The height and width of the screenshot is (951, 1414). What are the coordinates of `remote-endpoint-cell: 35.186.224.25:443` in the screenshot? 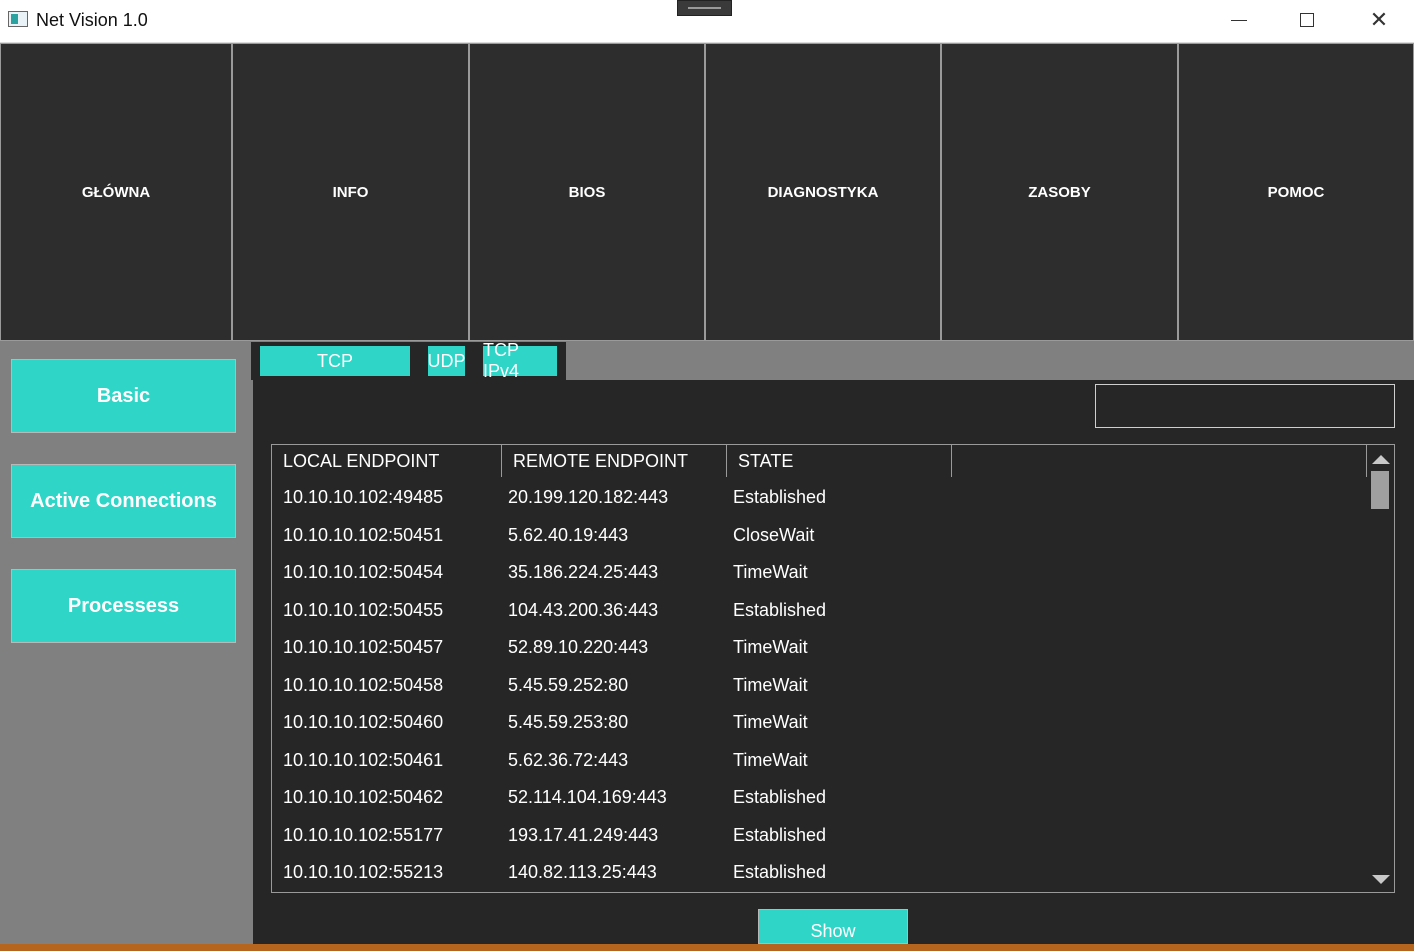 It's located at (583, 572).